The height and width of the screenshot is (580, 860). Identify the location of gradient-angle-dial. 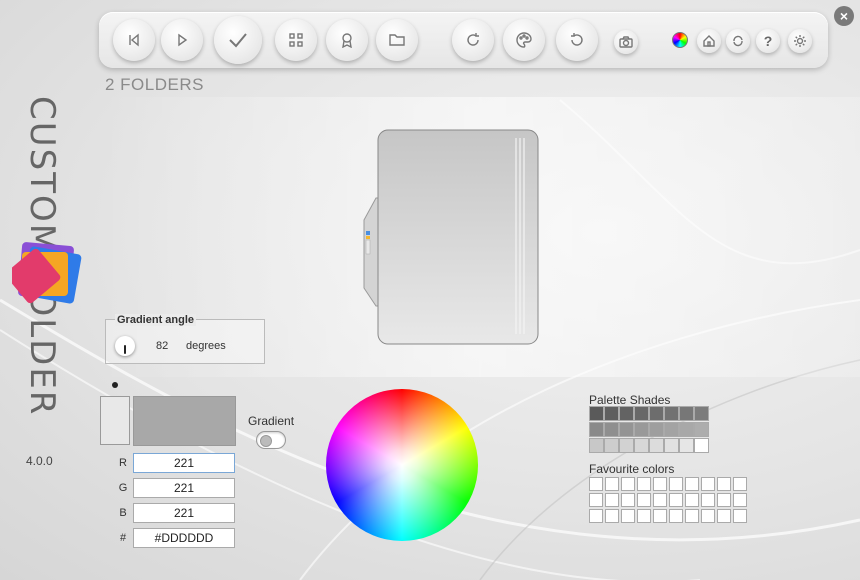
(125, 346).